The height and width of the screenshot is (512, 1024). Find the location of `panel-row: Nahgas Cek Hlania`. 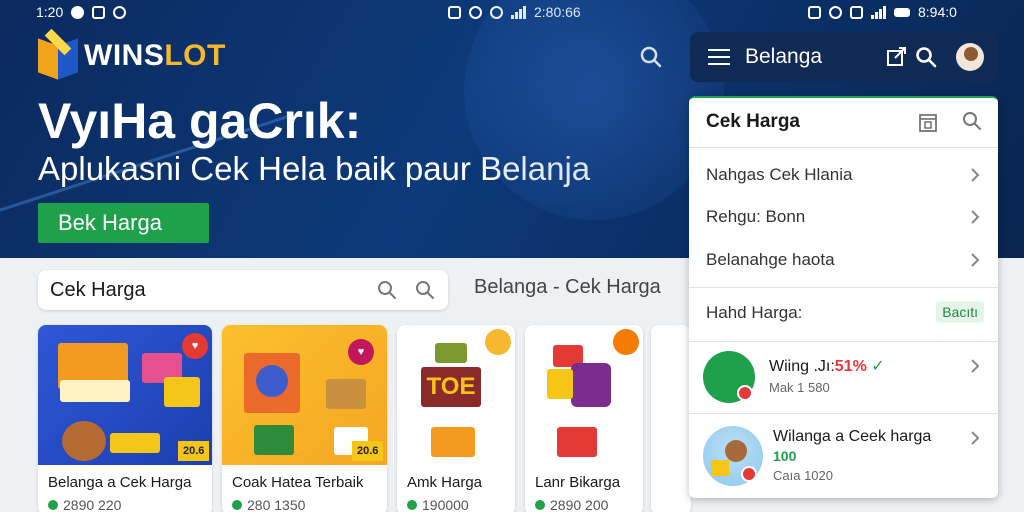

panel-row: Nahgas Cek Hlania is located at coordinates (843, 175).